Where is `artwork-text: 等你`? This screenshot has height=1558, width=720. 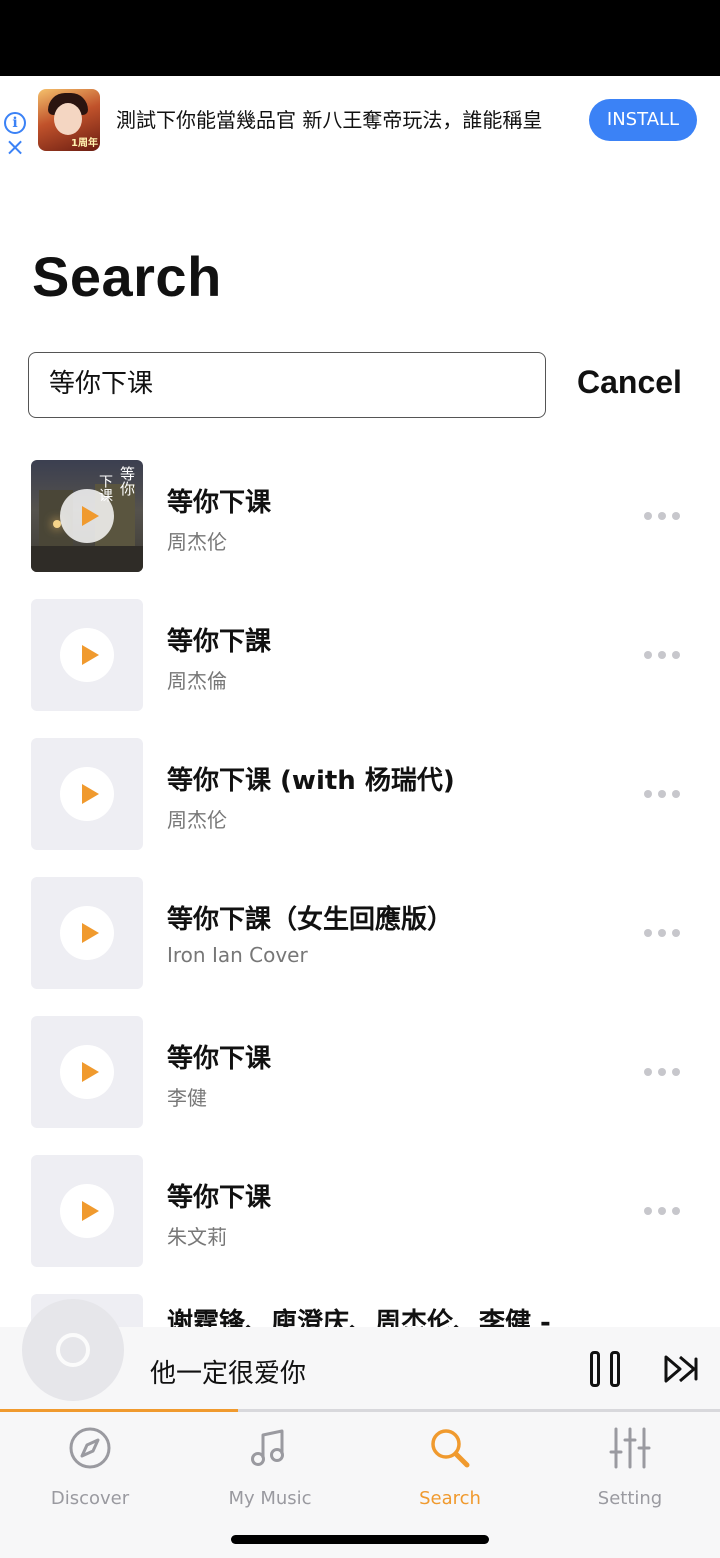
artwork-text: 等你 is located at coordinates (127, 481).